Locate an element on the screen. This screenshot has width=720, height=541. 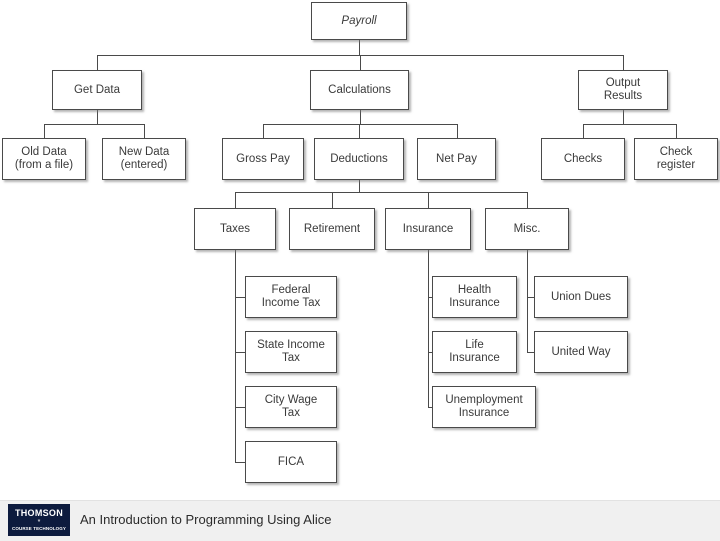
node-gross_pay: Gross Pay is located at coordinates (263, 159).